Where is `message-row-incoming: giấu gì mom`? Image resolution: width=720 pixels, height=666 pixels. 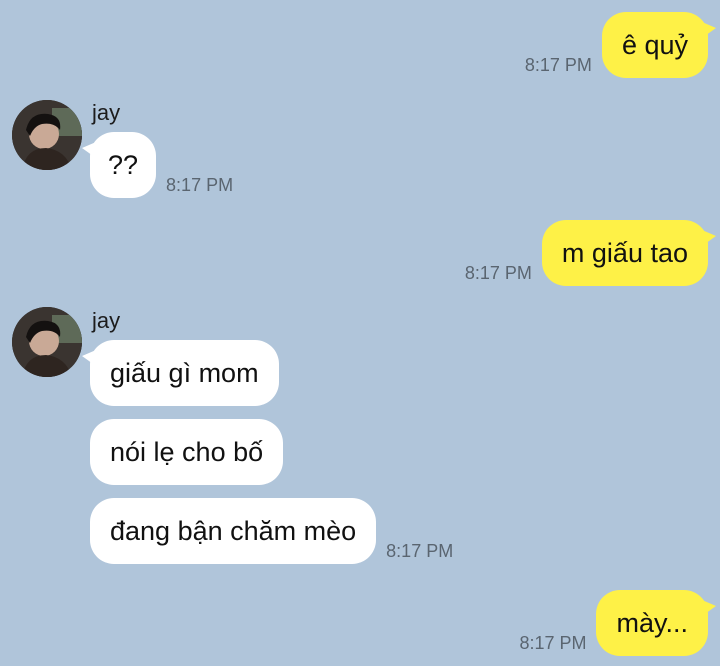 message-row-incoming: giấu gì mom is located at coordinates (180, 373).